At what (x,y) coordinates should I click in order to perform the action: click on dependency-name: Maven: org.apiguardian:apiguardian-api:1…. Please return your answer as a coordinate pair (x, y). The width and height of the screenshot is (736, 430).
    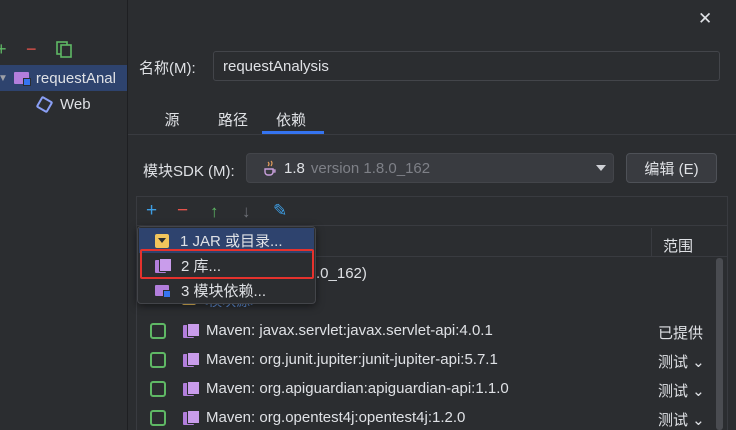
    Looking at the image, I should click on (357, 388).